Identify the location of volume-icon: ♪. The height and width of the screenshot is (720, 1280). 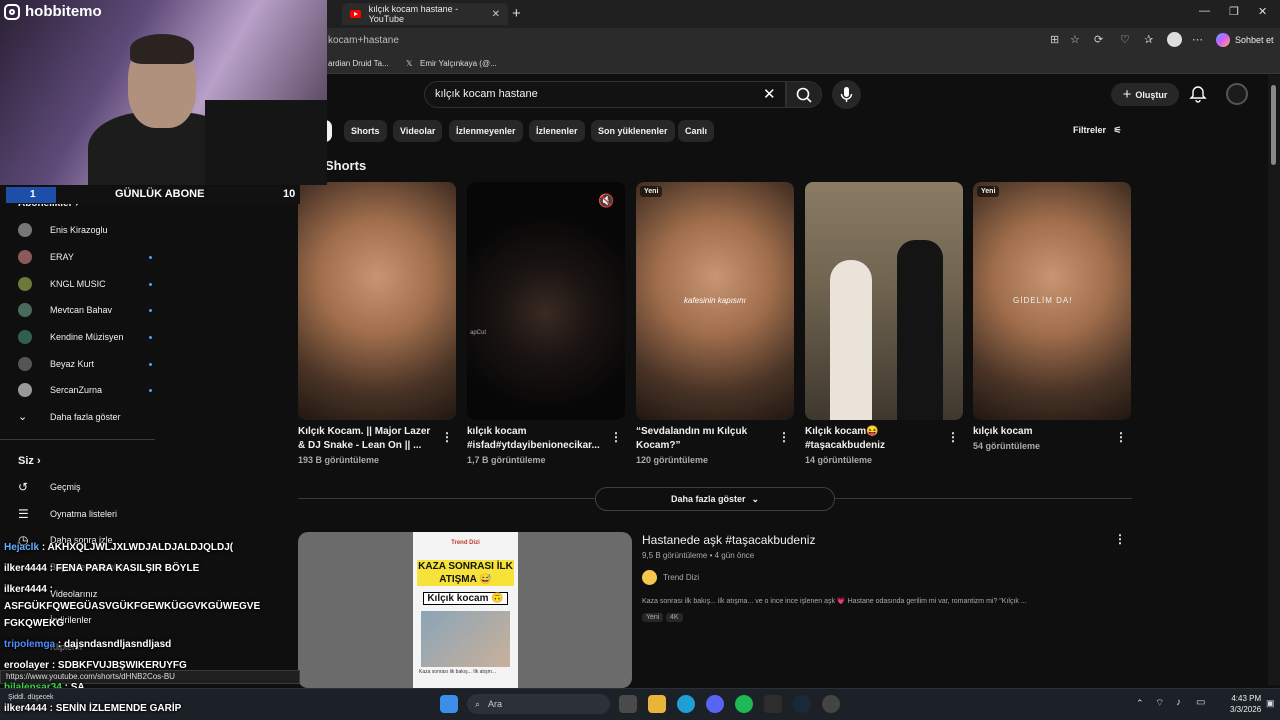
(1178, 702).